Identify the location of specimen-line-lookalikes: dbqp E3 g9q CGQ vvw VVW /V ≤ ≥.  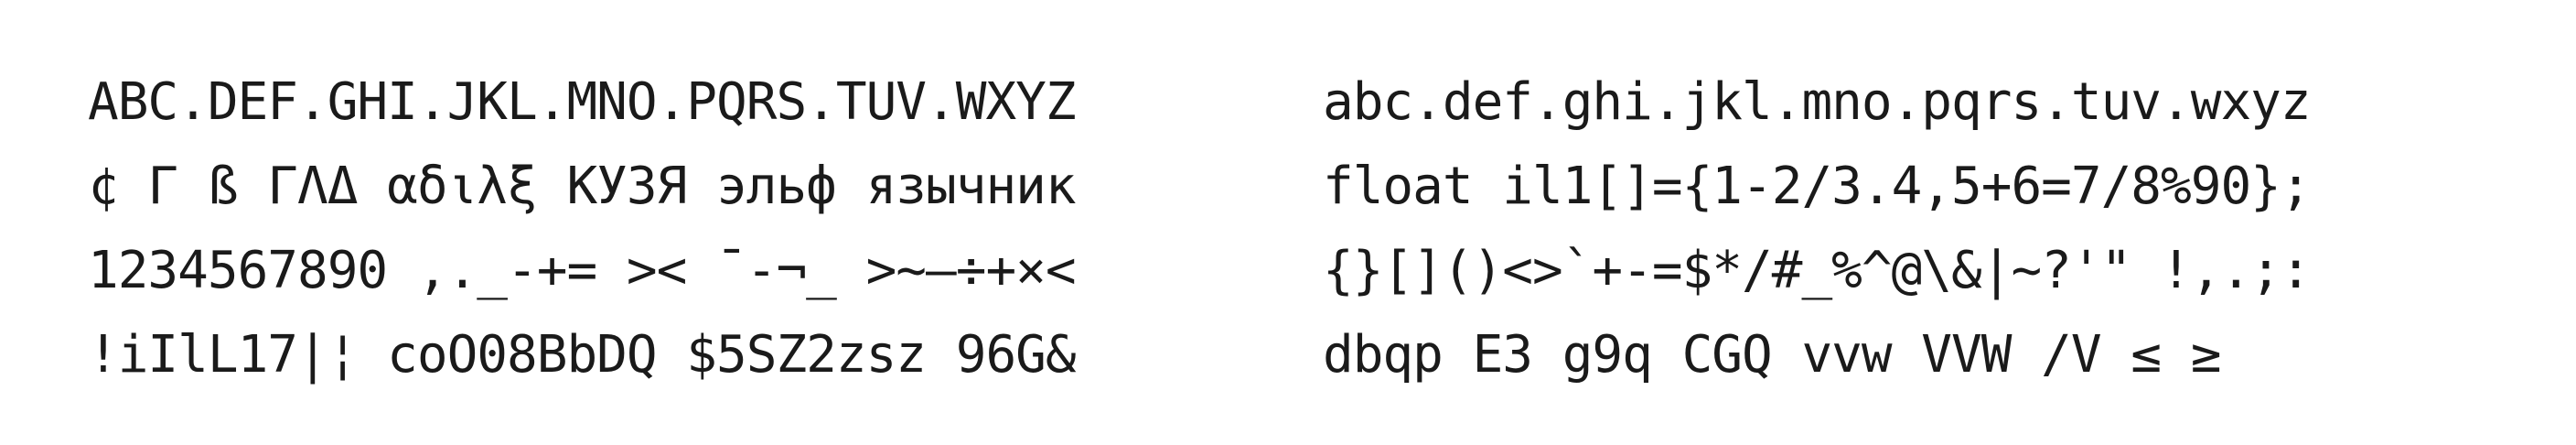
(1772, 355).